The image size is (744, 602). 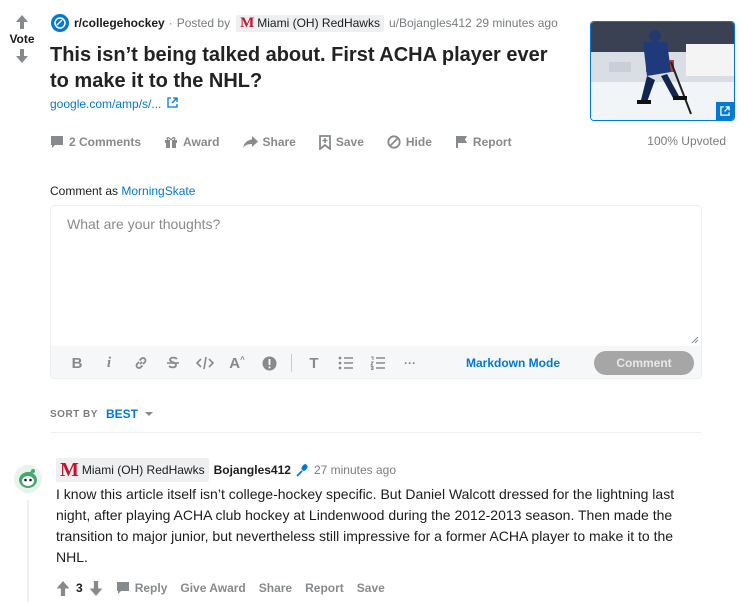 What do you see at coordinates (102, 414) in the screenshot?
I see `sort-dropdown: SORT BY BEST` at bounding box center [102, 414].